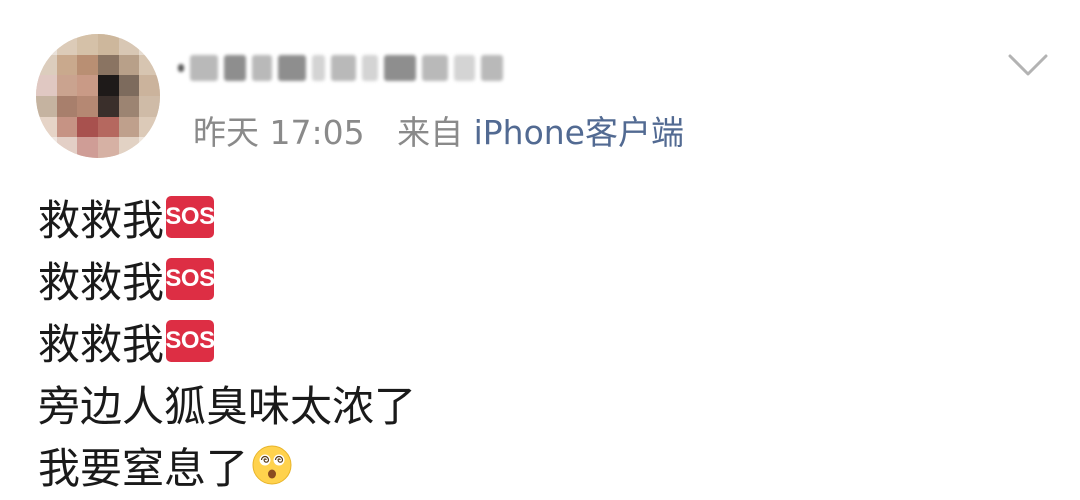  I want to click on post-line: 旁边人狐臭味太浓了, so click(227, 403).